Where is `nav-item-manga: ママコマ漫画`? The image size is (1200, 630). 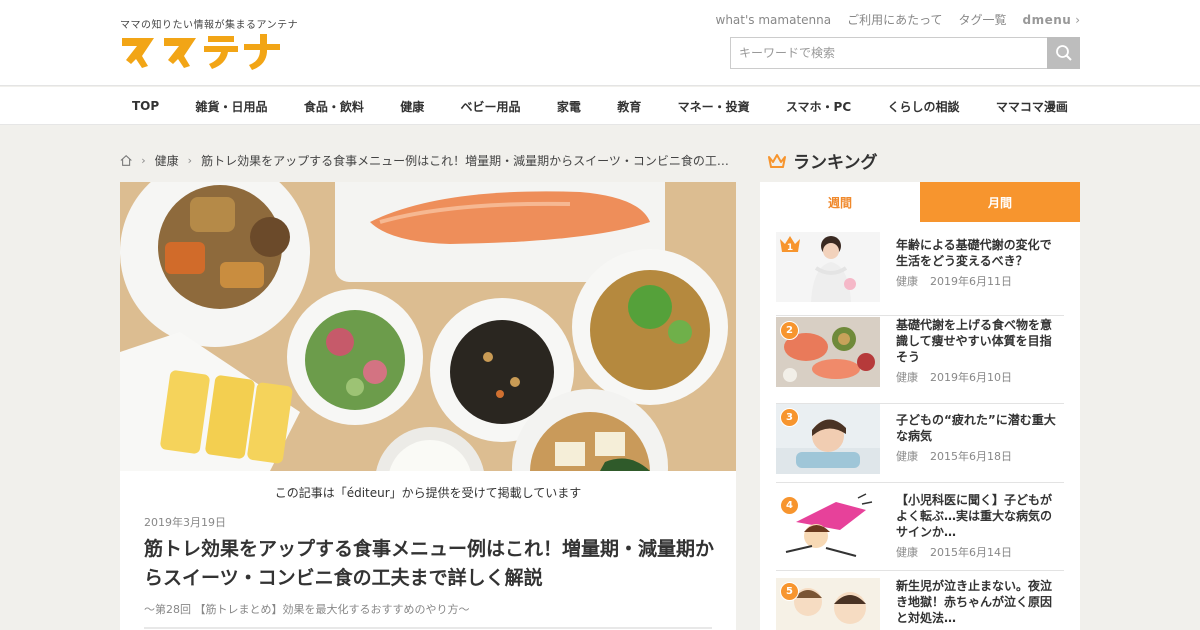
nav-item-manga: ママコマ漫画 is located at coordinates (1032, 106).